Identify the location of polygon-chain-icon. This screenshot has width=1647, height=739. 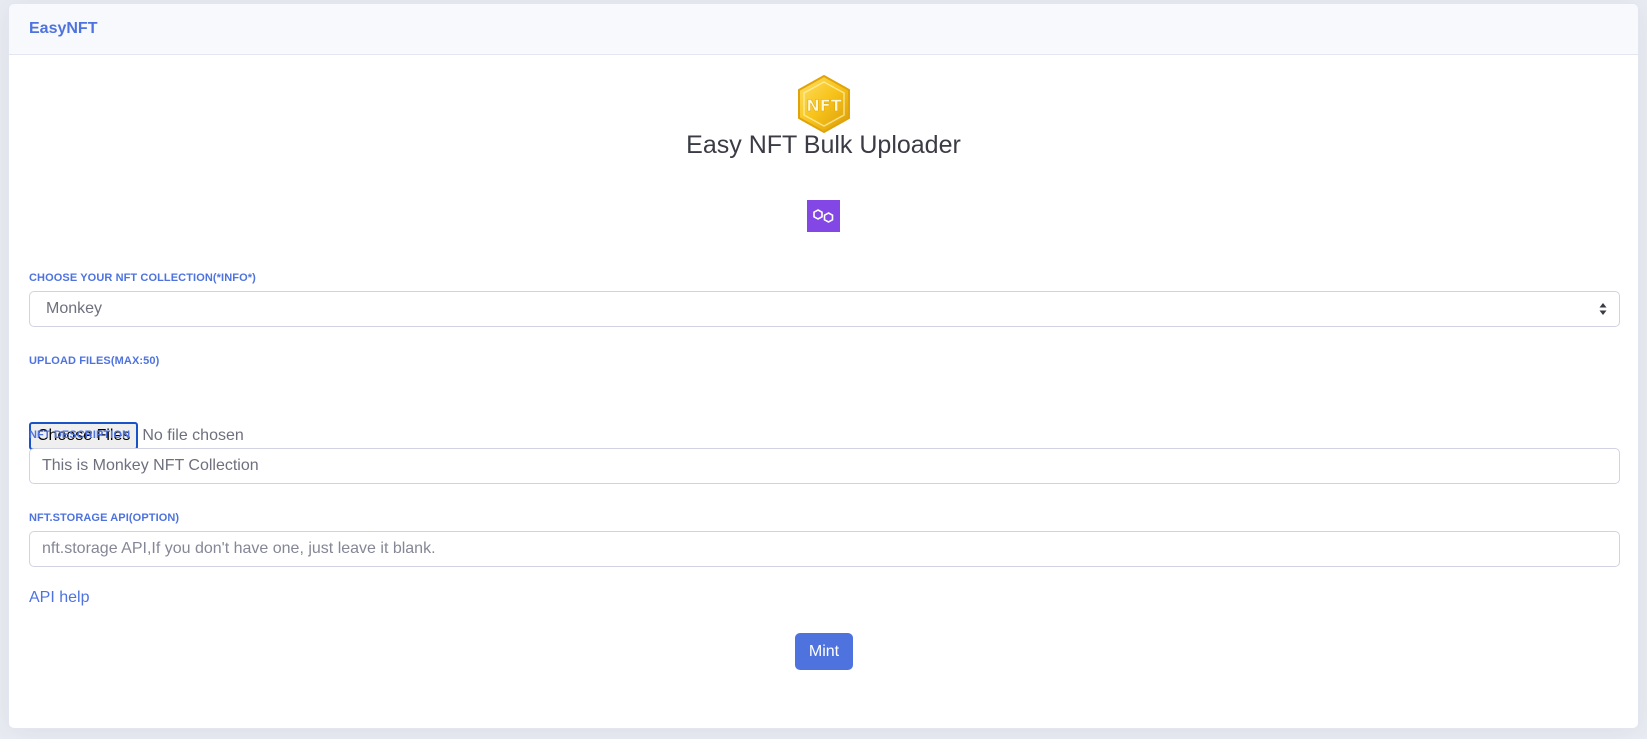
(823, 216).